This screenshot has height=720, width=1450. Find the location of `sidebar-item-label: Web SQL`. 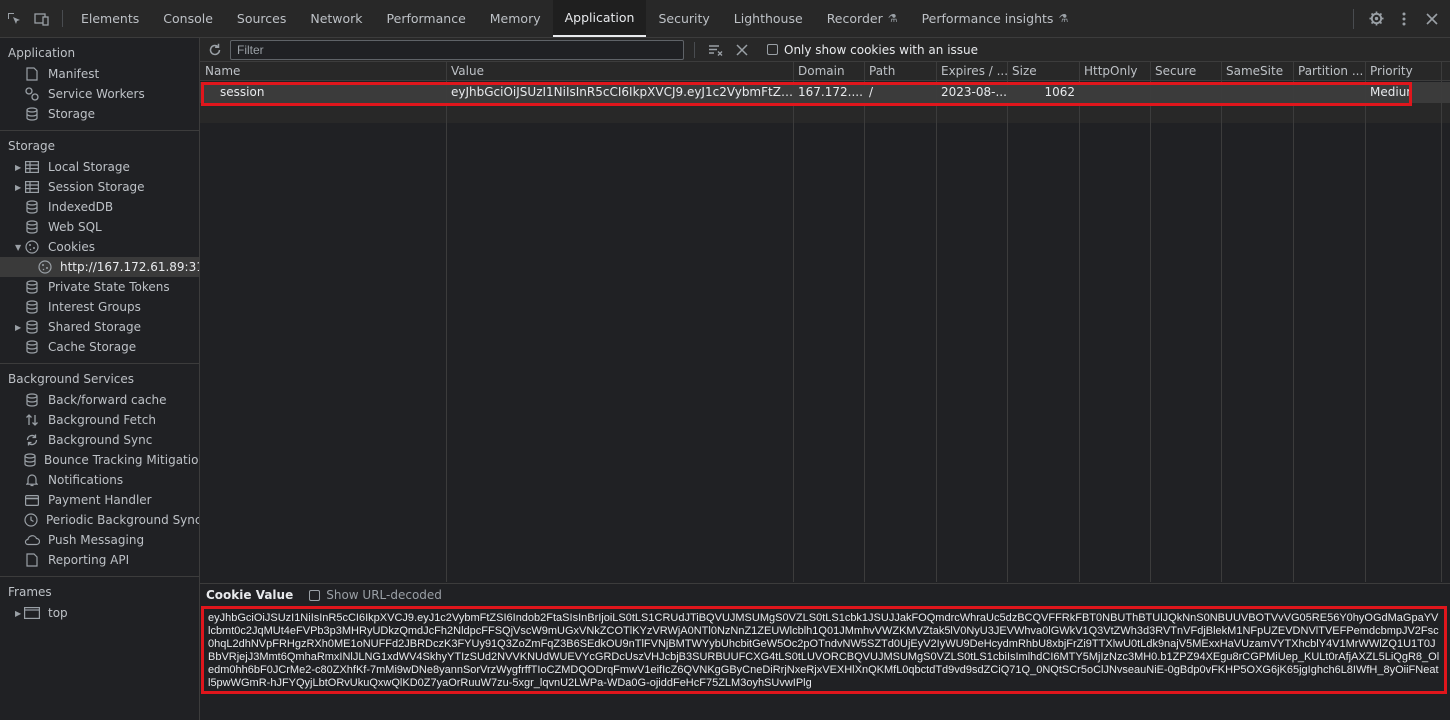

sidebar-item-label: Web SQL is located at coordinates (75, 227).